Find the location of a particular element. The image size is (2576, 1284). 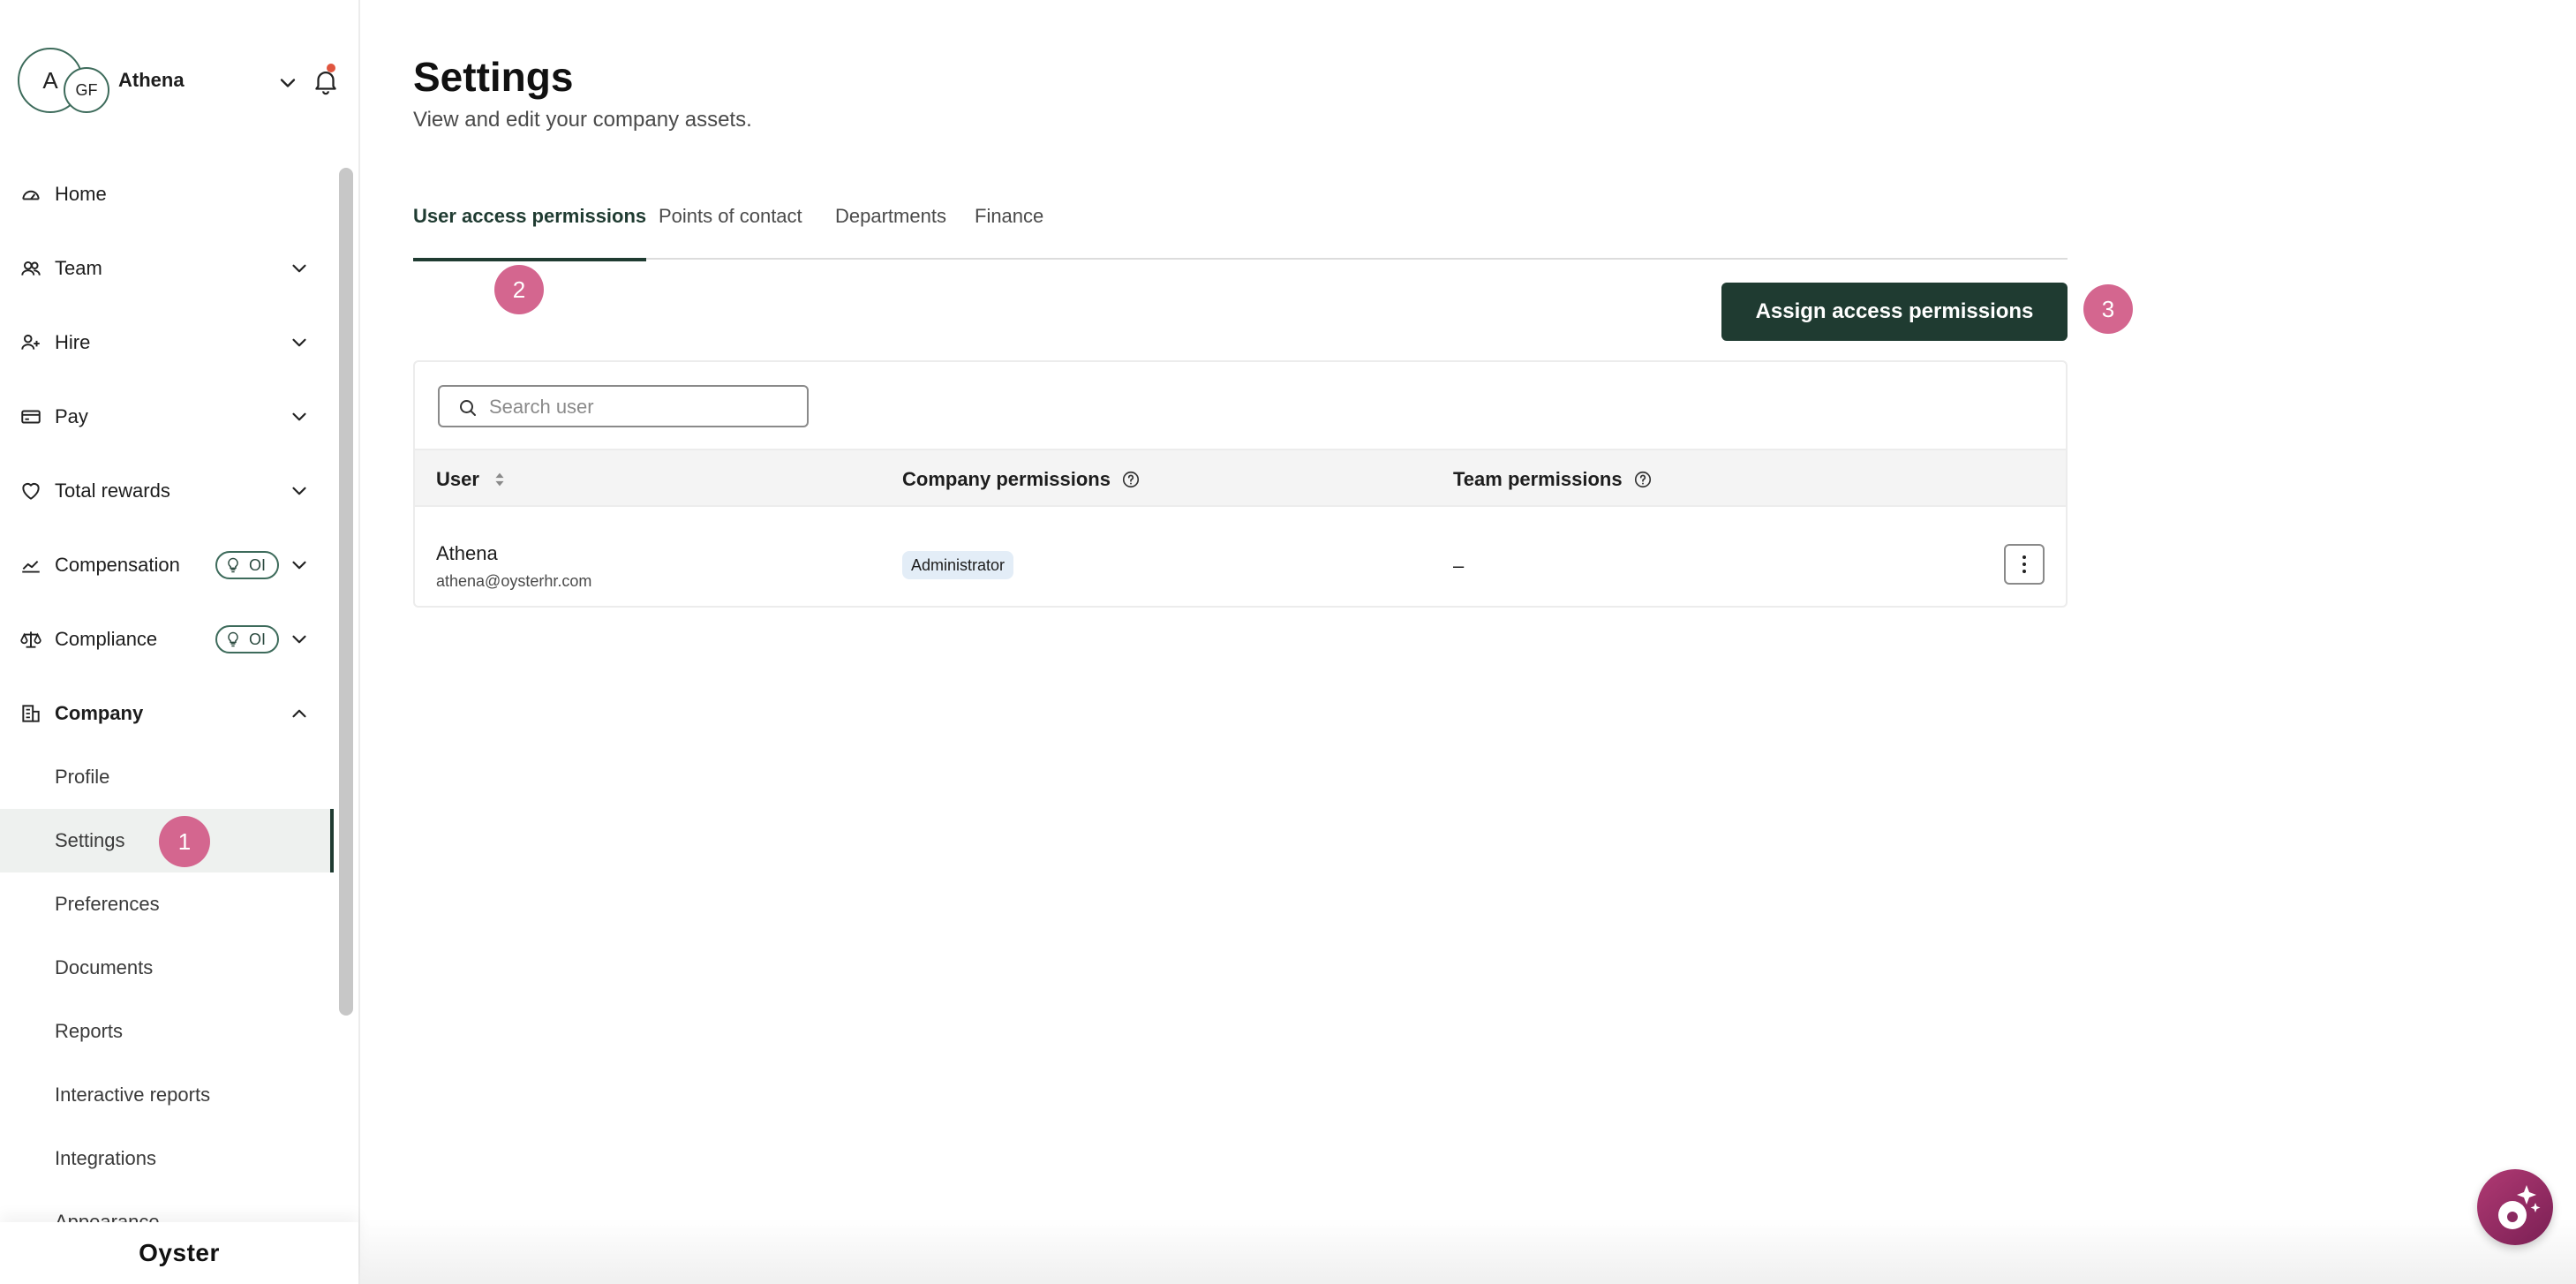

bell-icon is located at coordinates (326, 81).